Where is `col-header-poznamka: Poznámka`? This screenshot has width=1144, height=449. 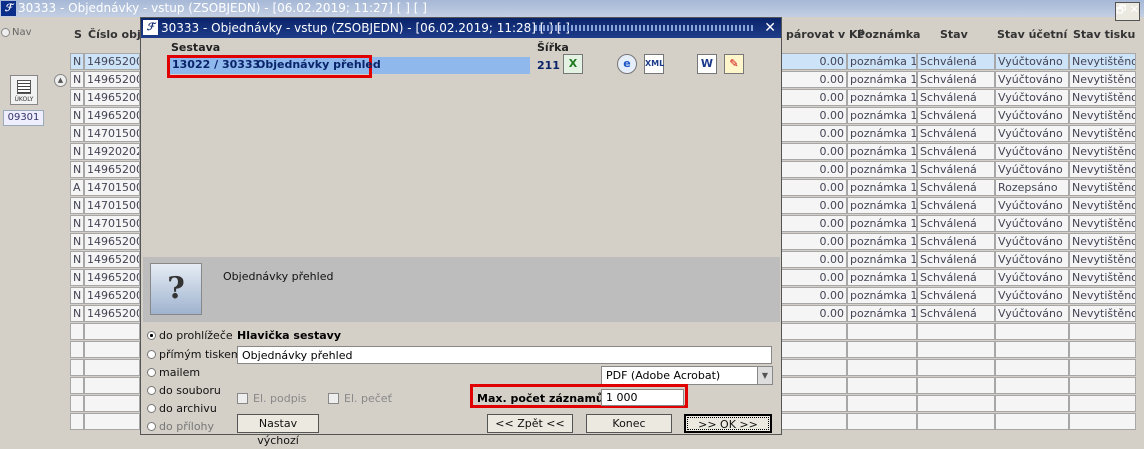
col-header-poznamka: Poznámka is located at coordinates (888, 34).